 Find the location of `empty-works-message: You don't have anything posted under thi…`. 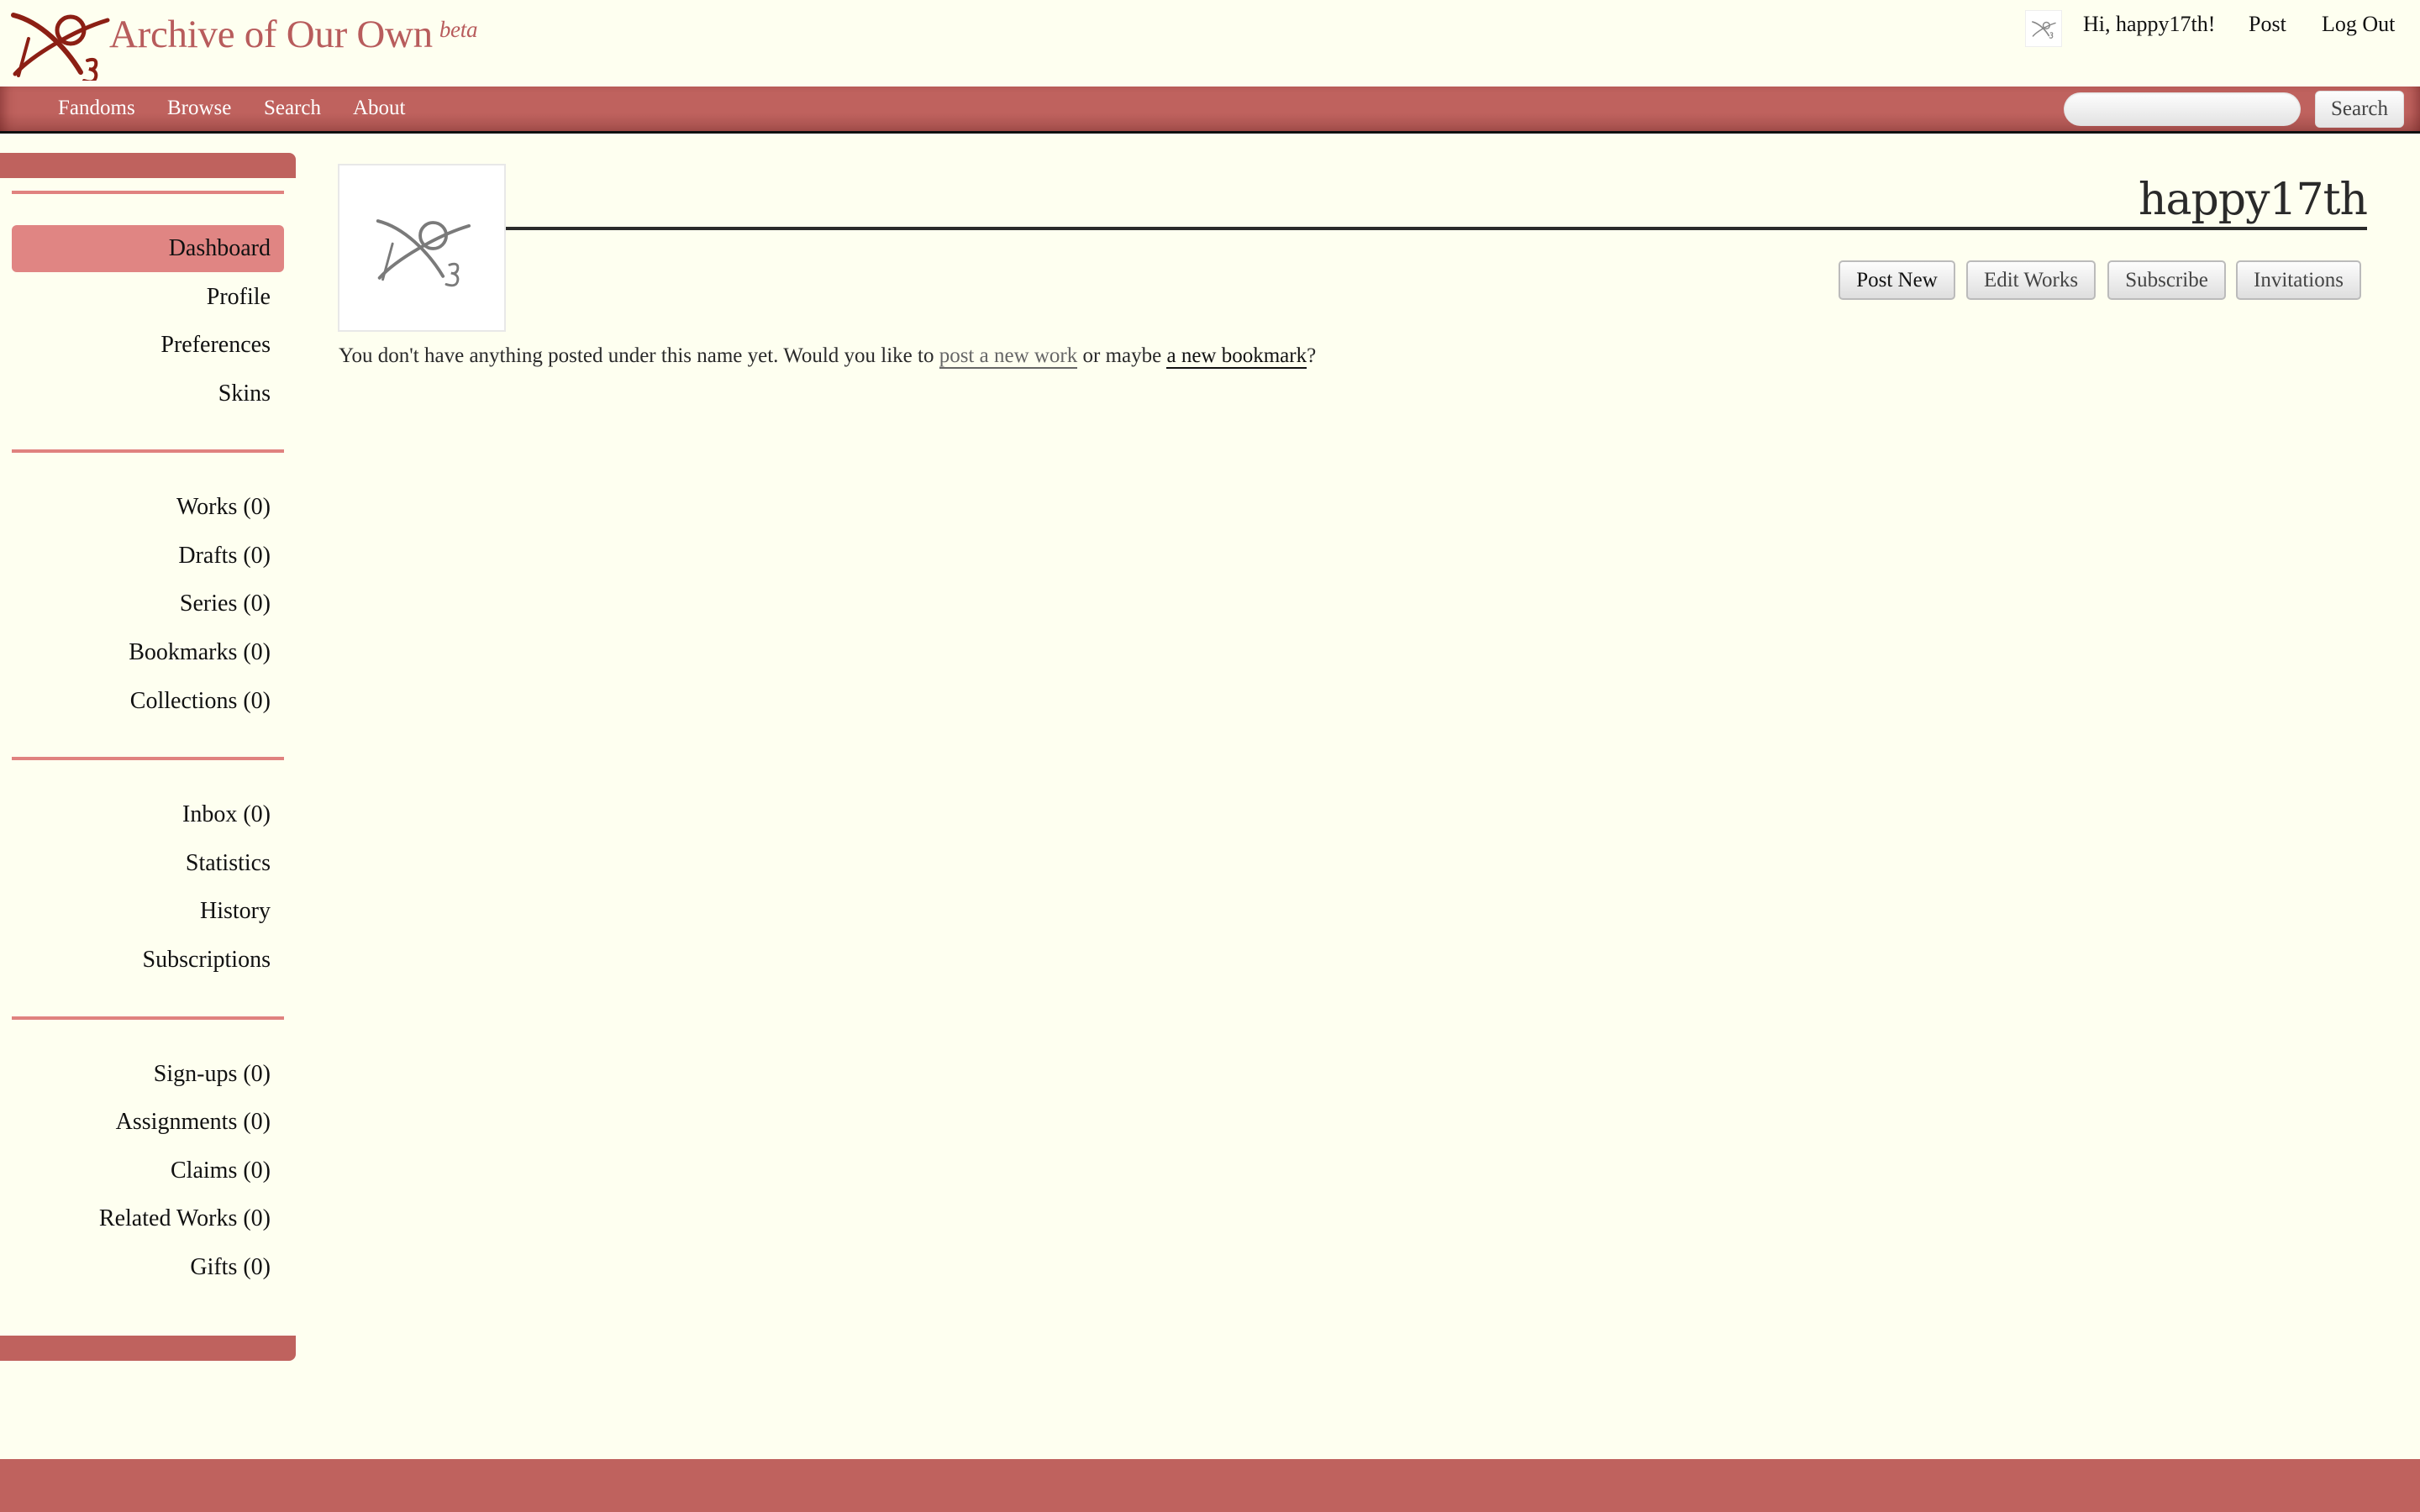

empty-works-message: You don't have anything posted under thi… is located at coordinates (828, 356).